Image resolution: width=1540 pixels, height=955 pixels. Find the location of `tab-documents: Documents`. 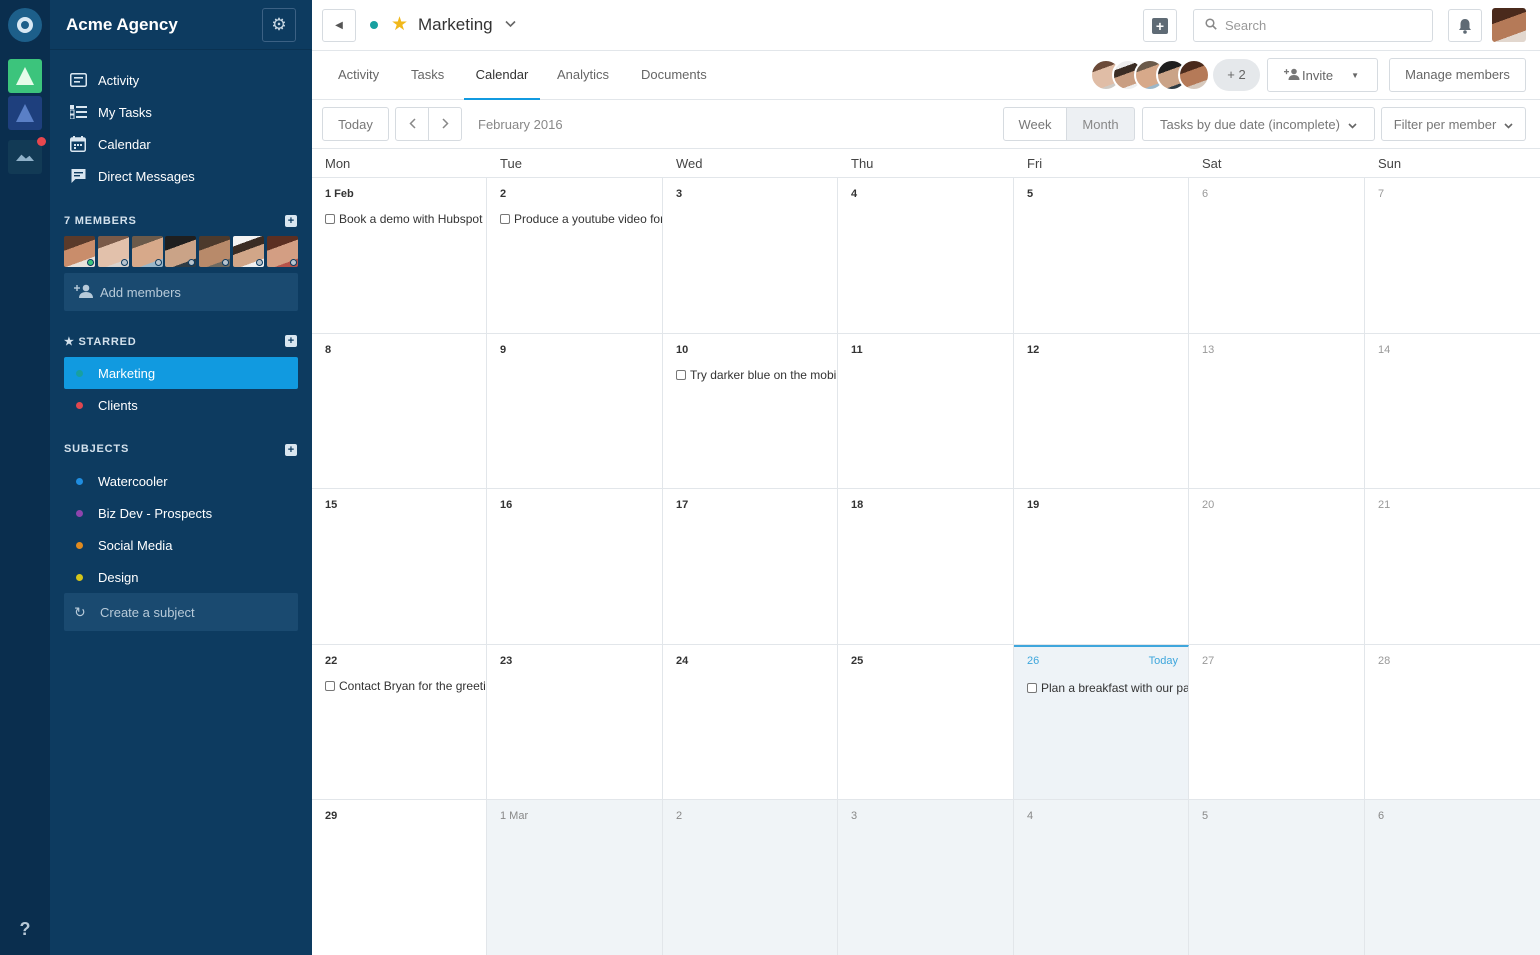

tab-documents: Documents is located at coordinates (674, 75).